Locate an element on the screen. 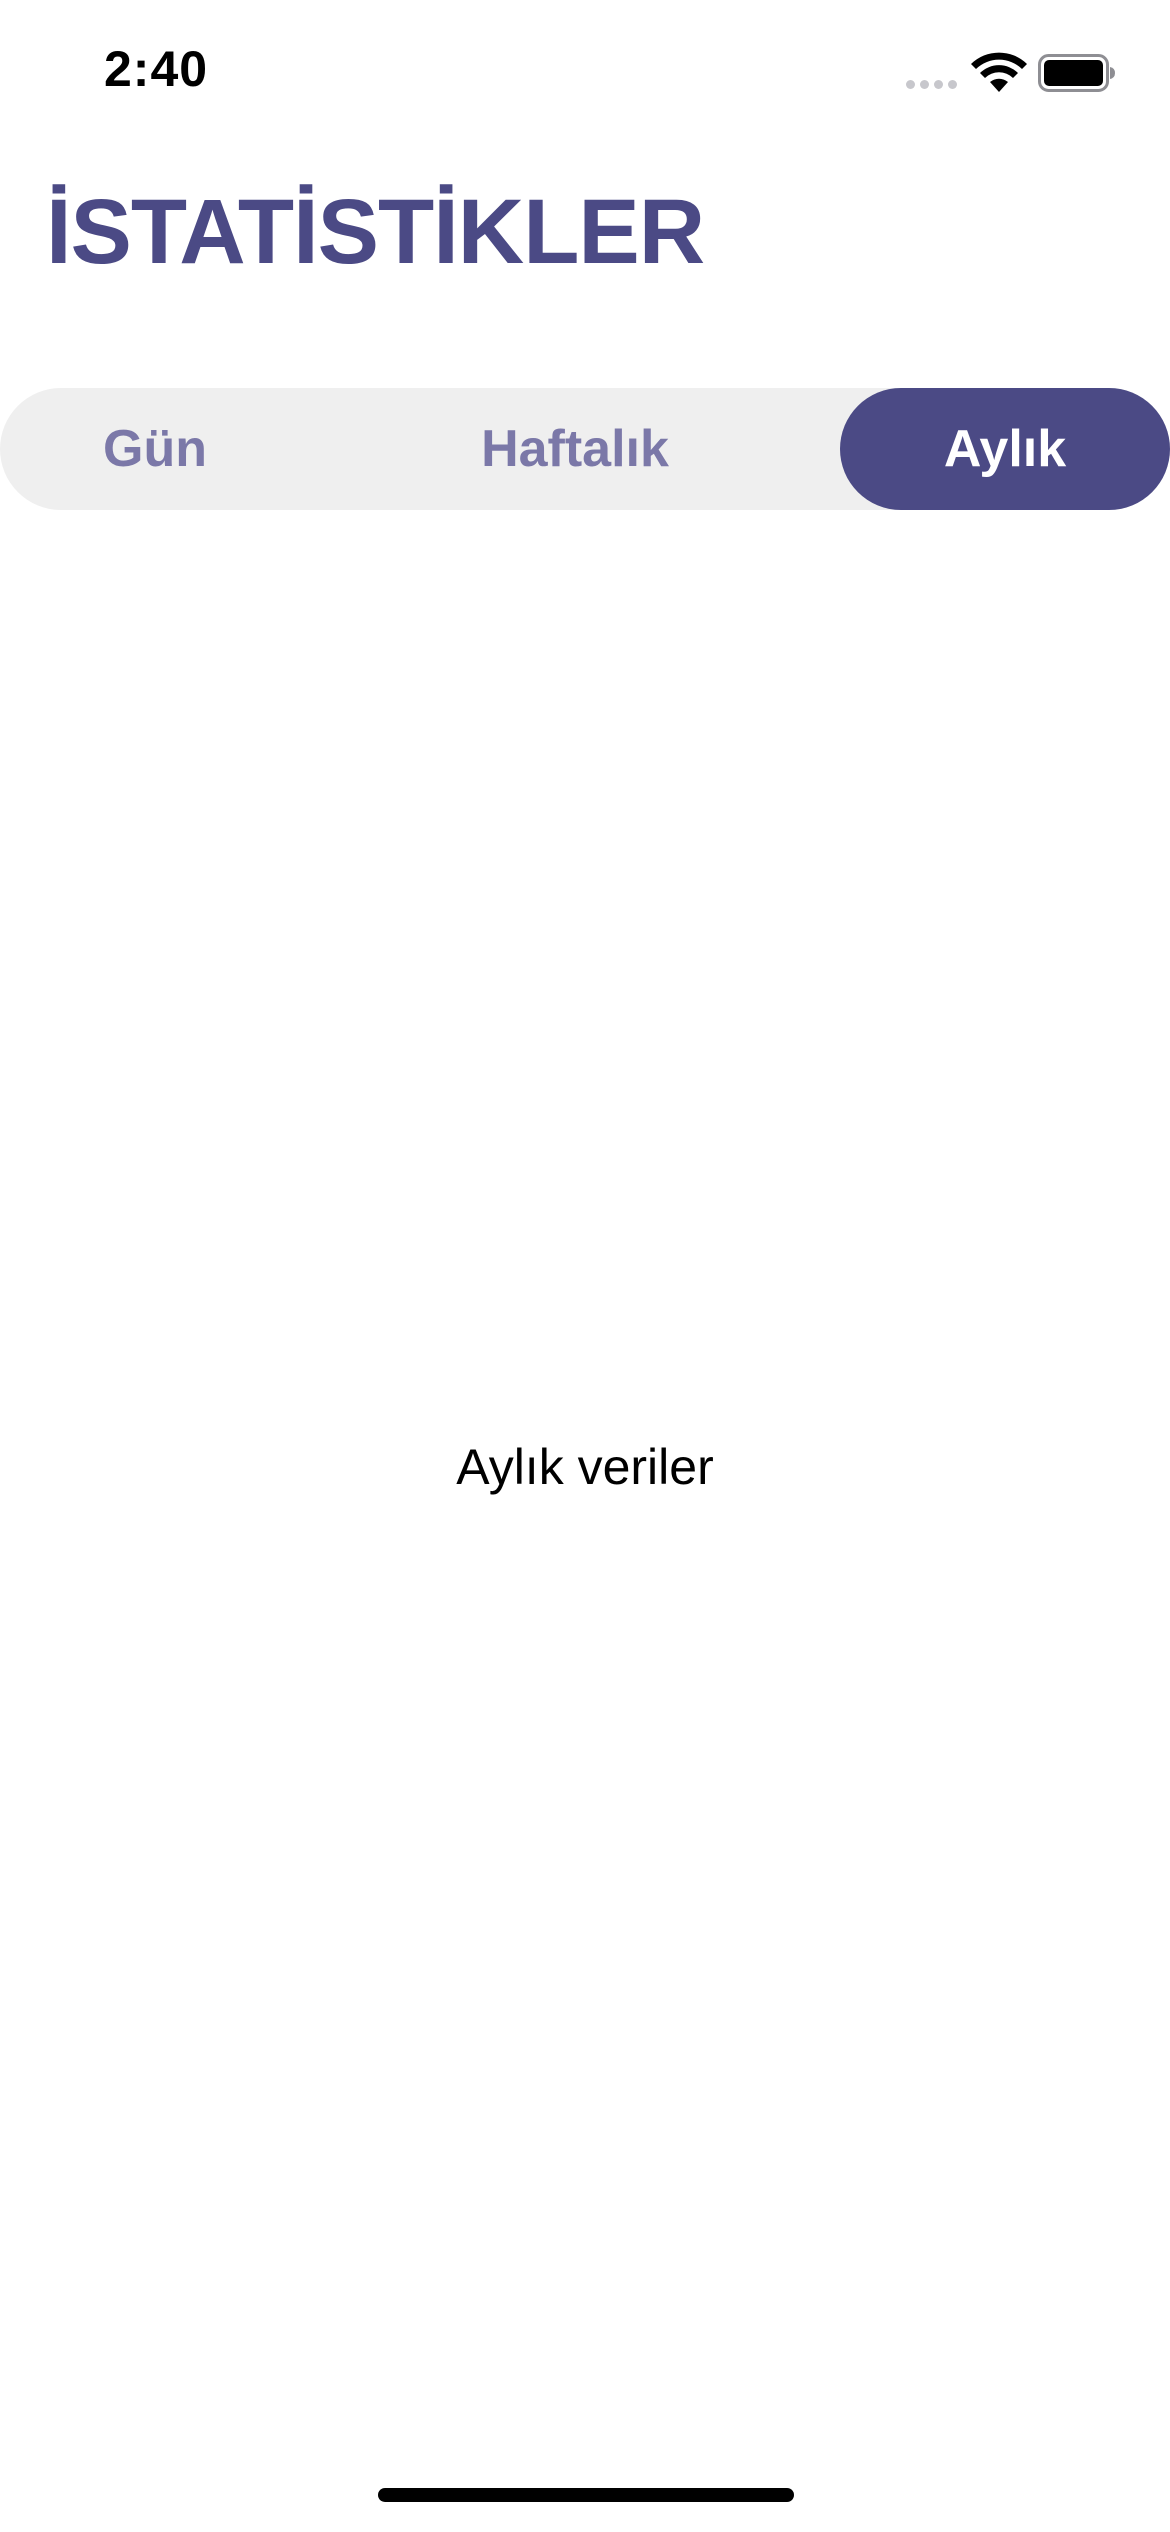  status-time: 2:40 is located at coordinates (156, 69).